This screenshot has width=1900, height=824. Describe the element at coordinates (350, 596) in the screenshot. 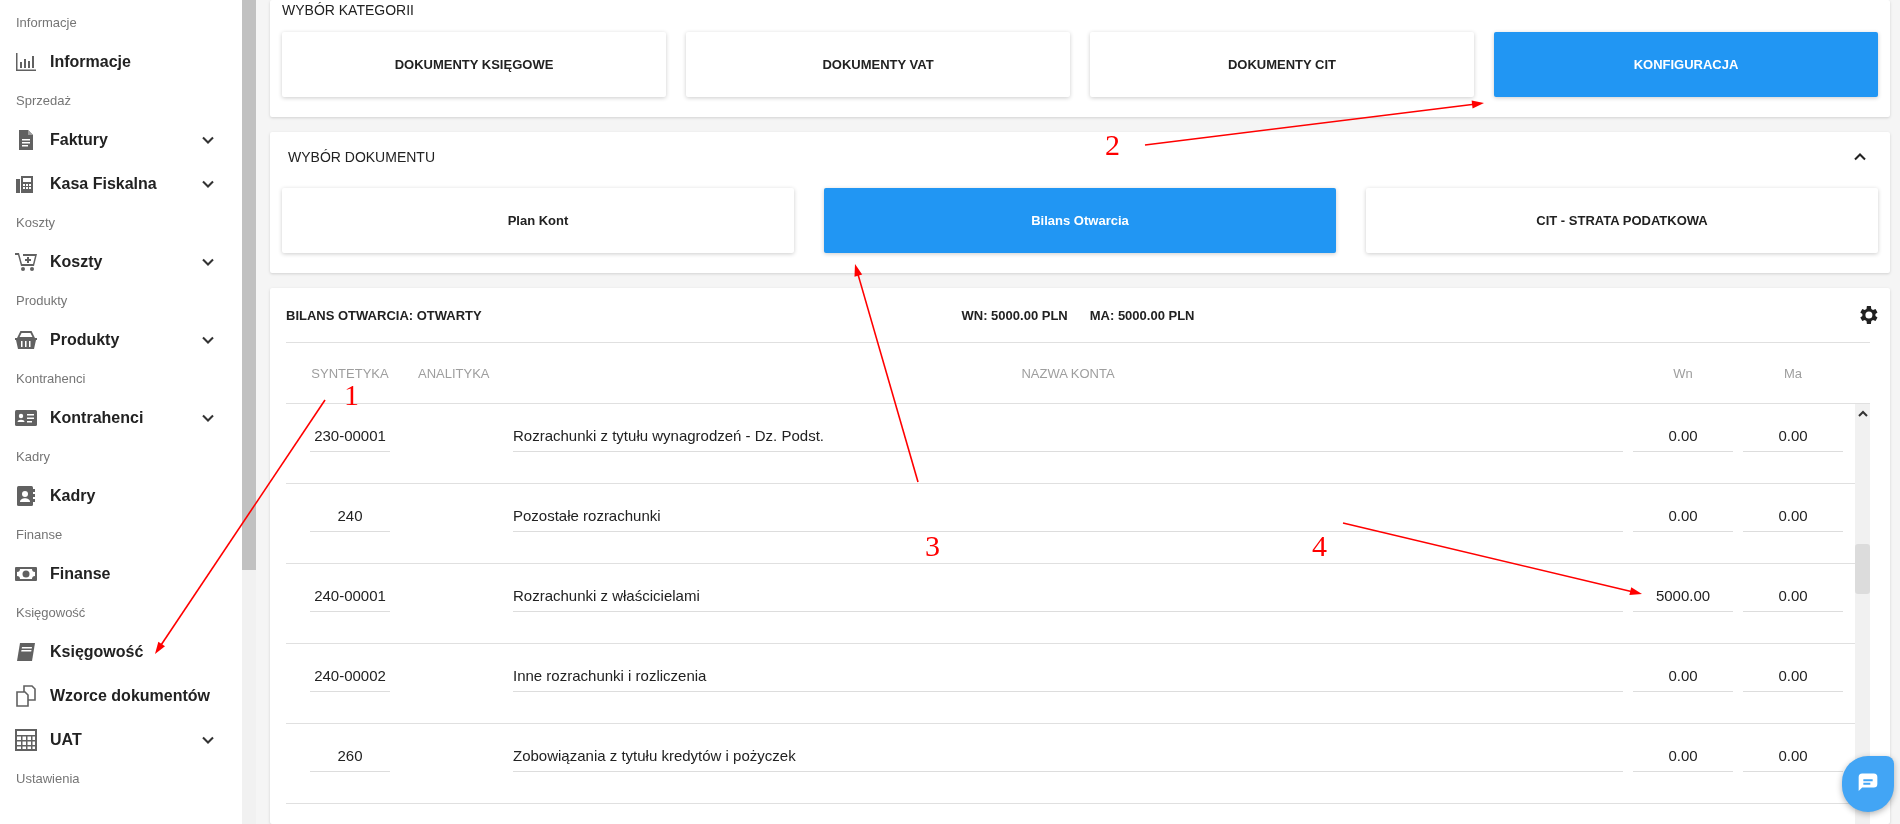

I see `account-number-field: 240-00001` at that location.